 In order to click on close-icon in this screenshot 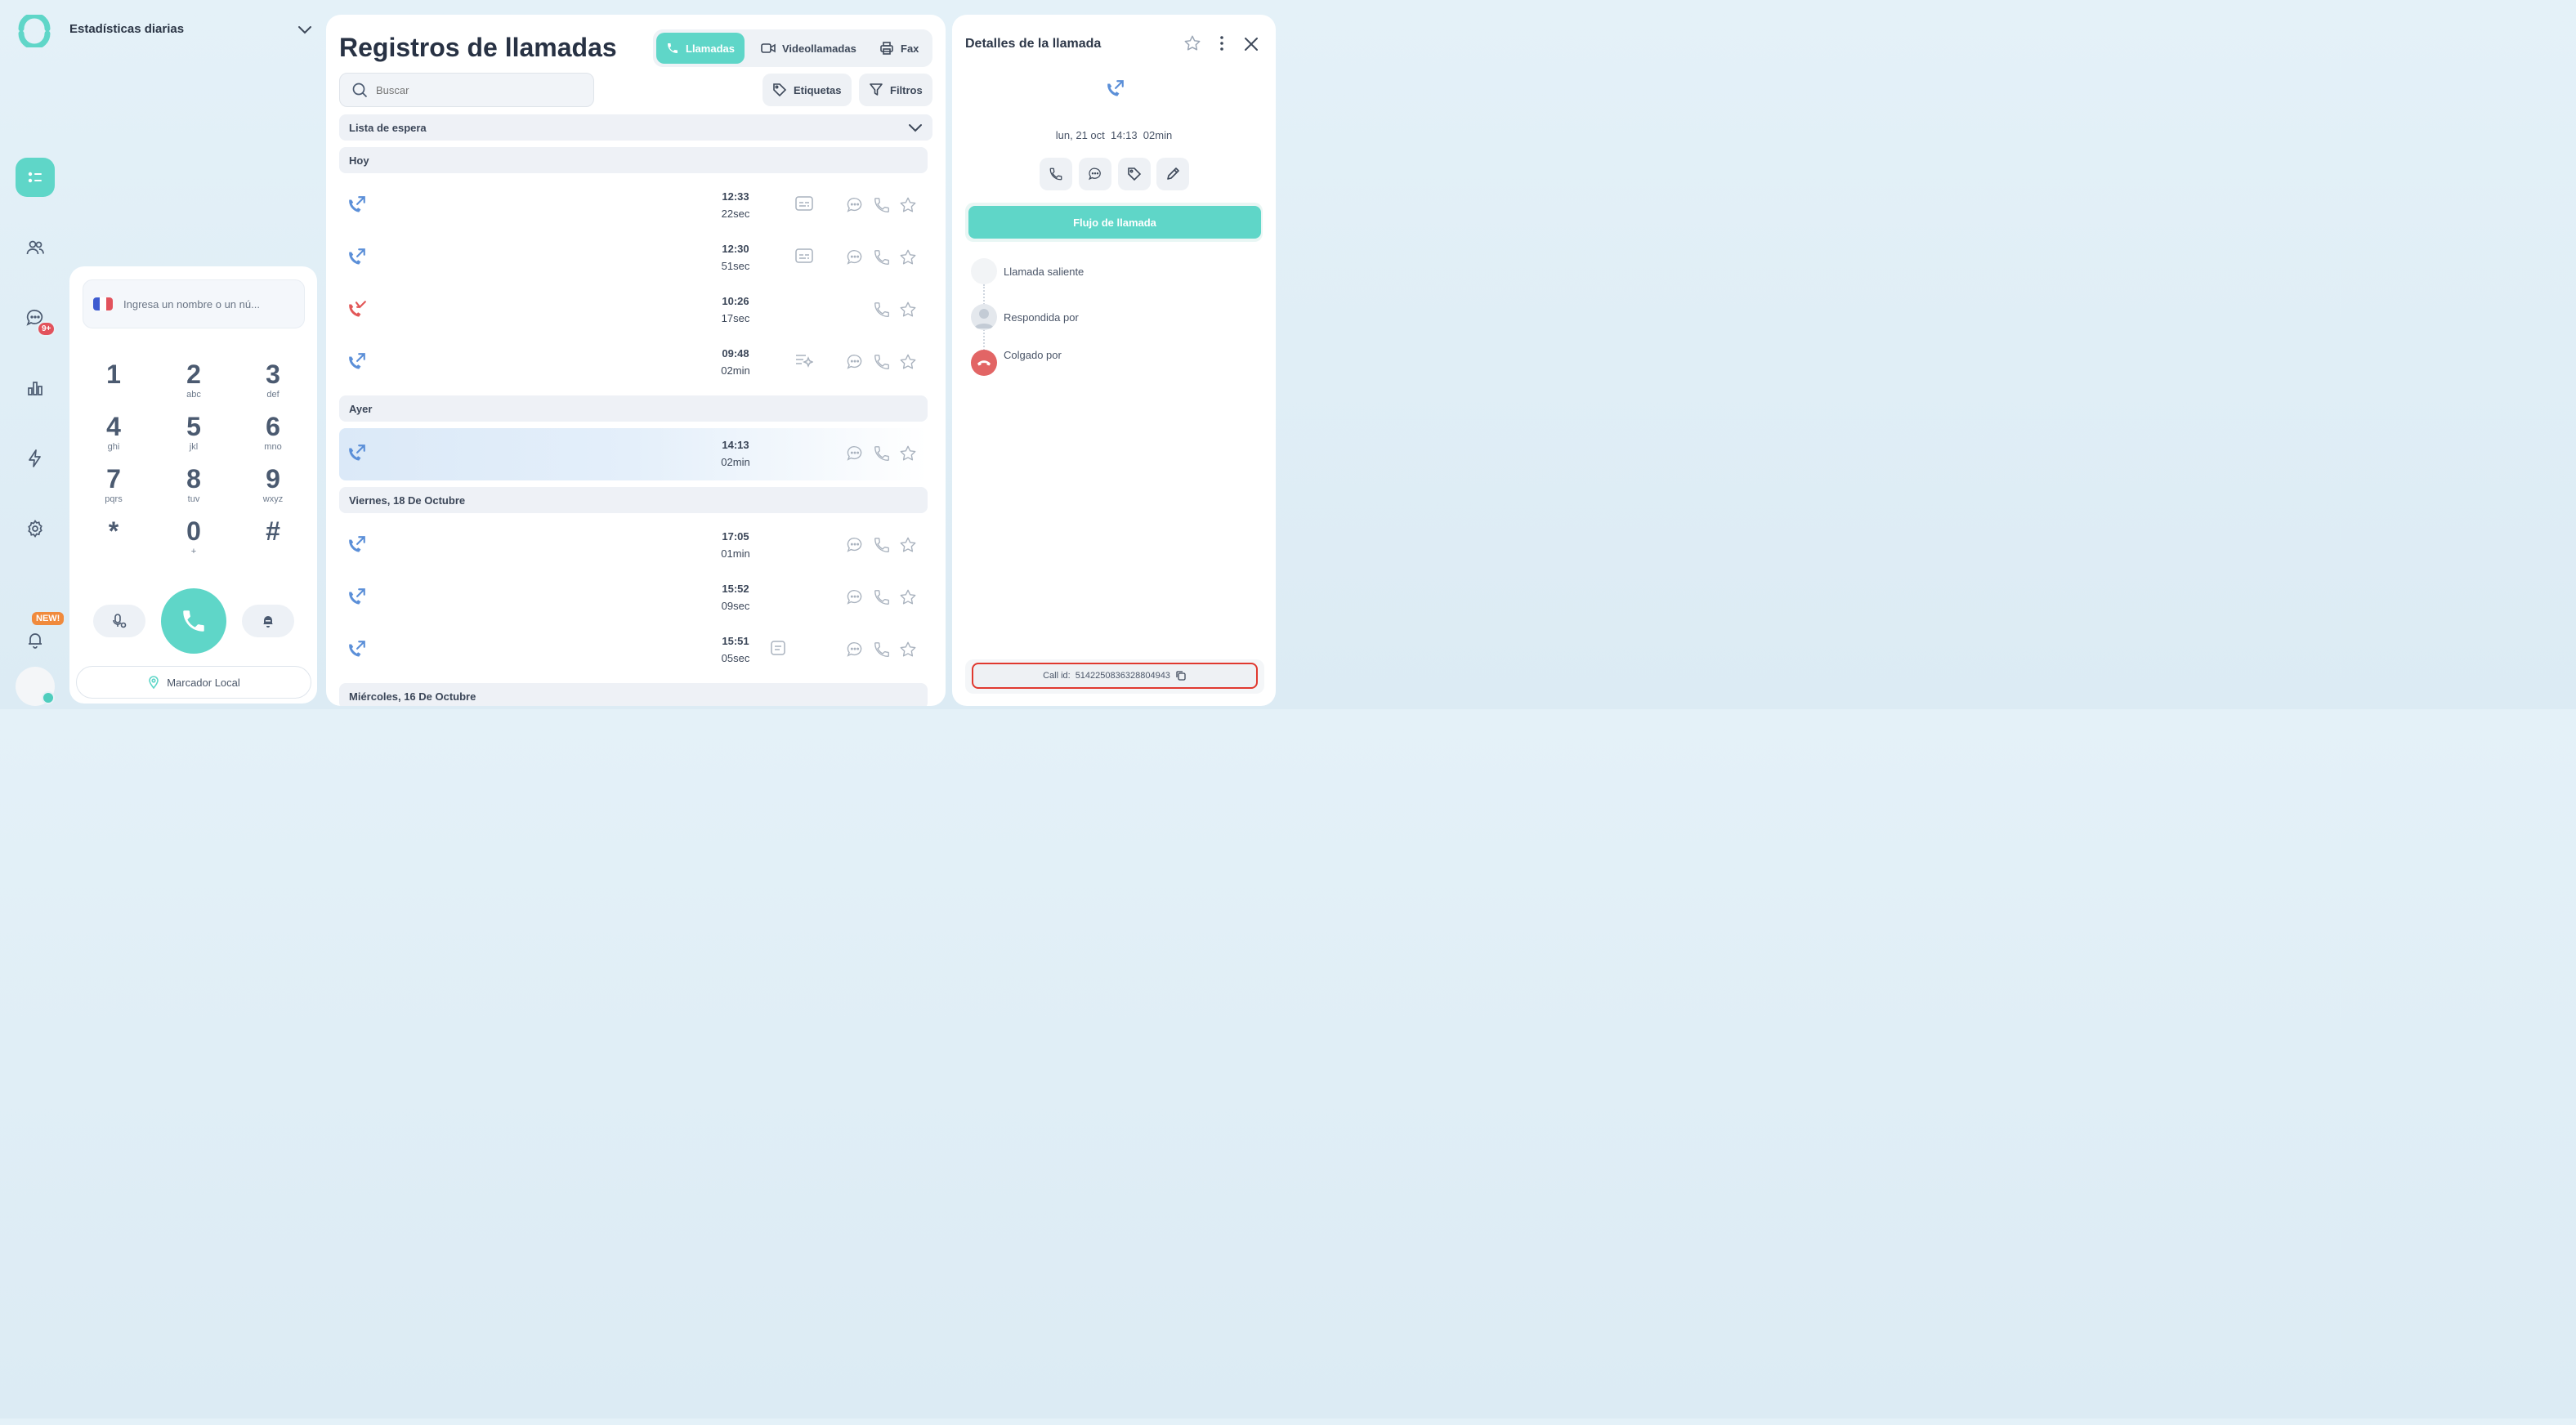, I will do `click(1251, 44)`.